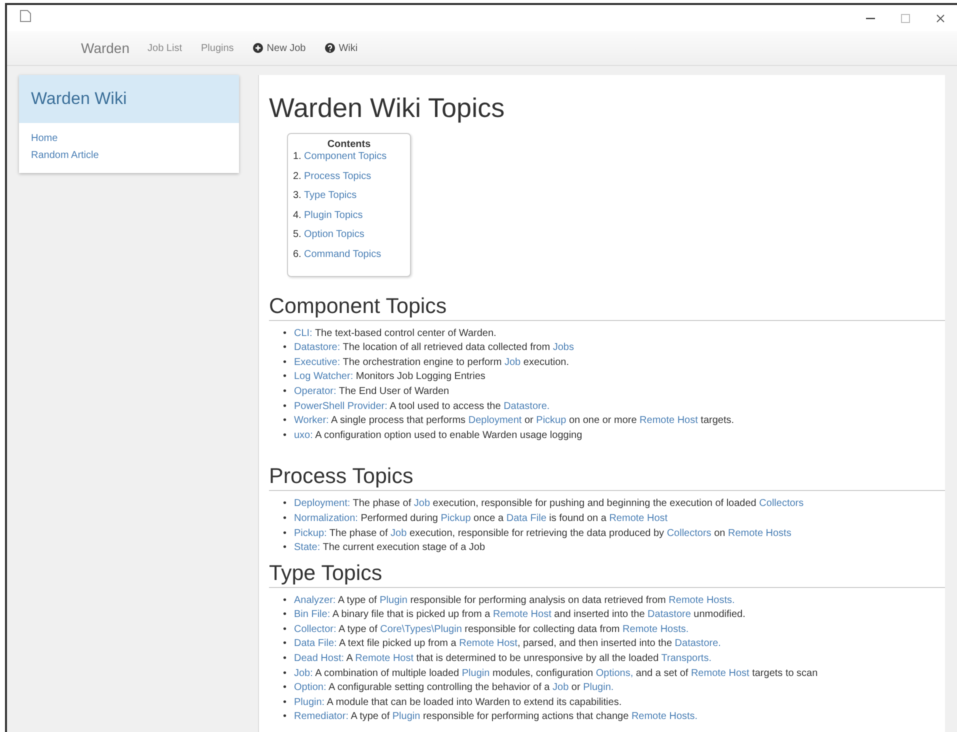 Image resolution: width=957 pixels, height=732 pixels. I want to click on topic-entry: Plugin: A module that can be loaded into Warden to extend its capabilities., so click(458, 703).